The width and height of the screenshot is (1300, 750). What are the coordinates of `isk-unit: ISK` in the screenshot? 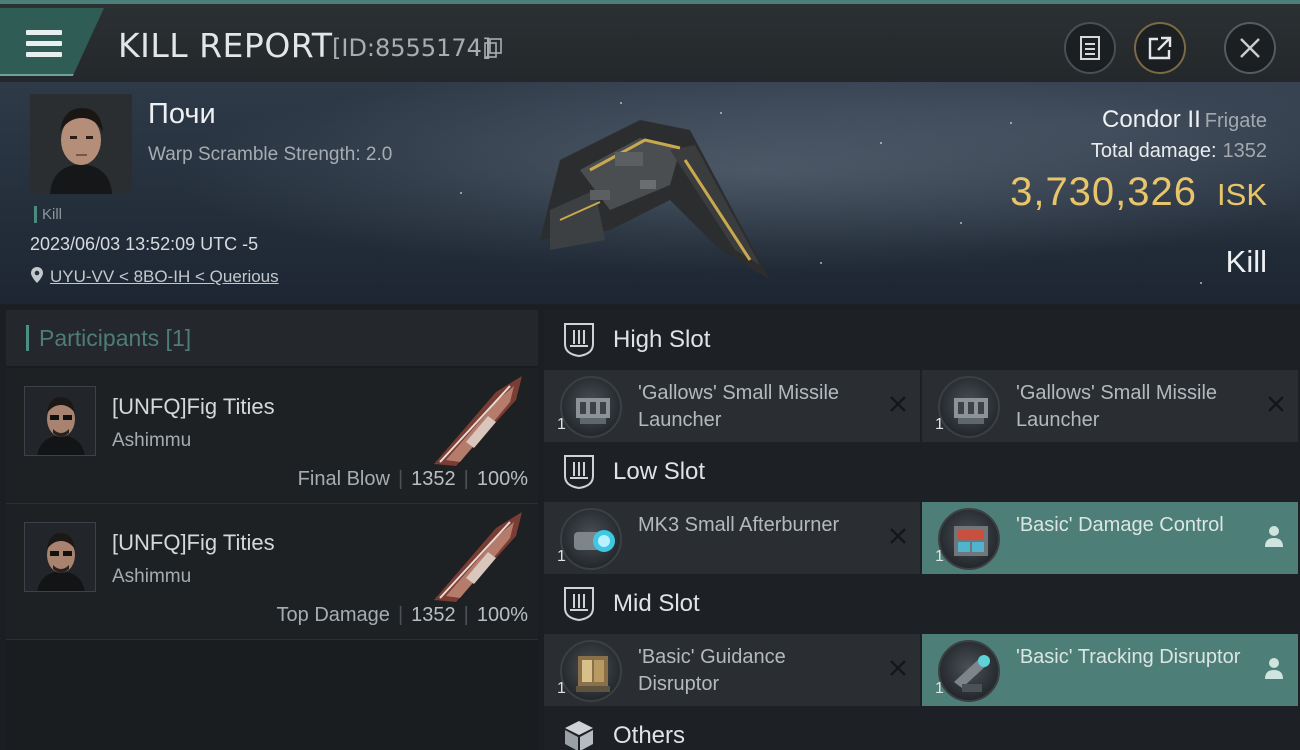 It's located at (1242, 194).